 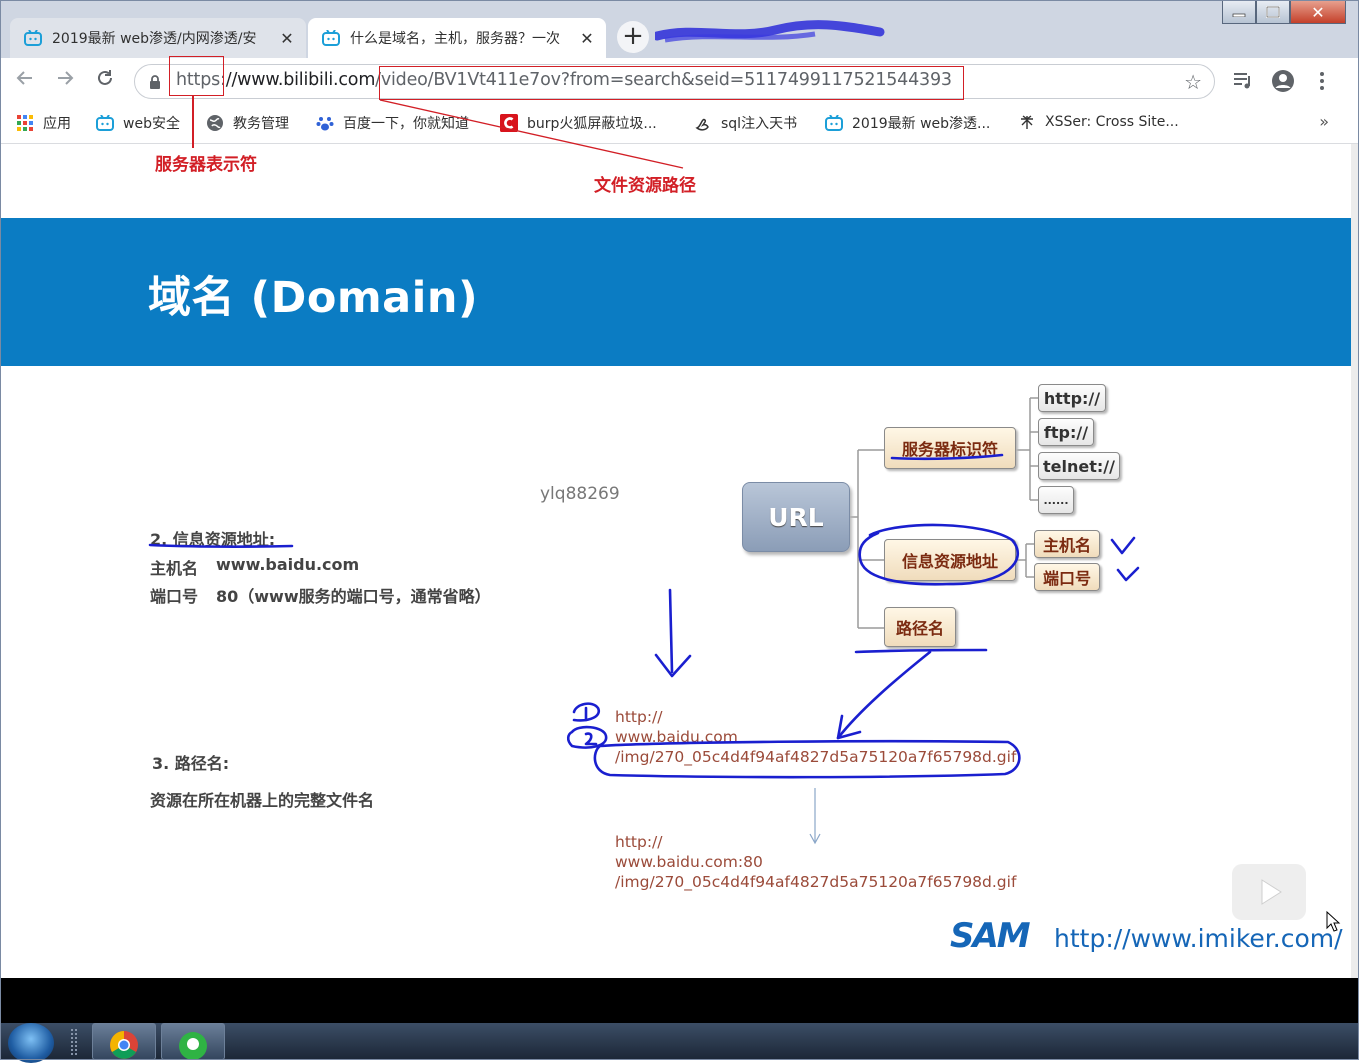 I want to click on play-icon, so click(x=1271, y=892).